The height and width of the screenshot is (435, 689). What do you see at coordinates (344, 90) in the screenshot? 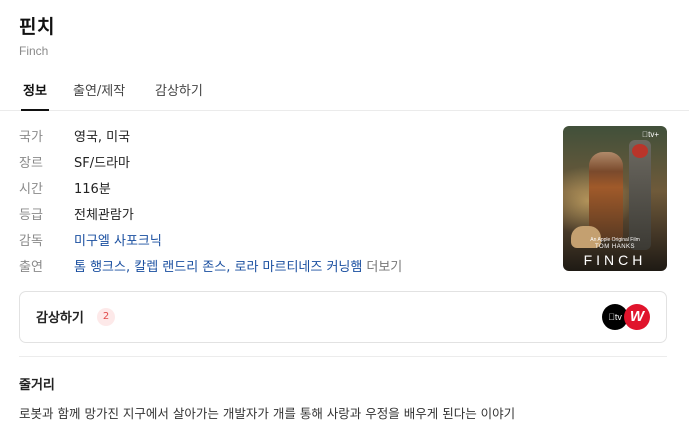
I see `tab-bar: 정보 출연/제작 감상하기` at bounding box center [344, 90].